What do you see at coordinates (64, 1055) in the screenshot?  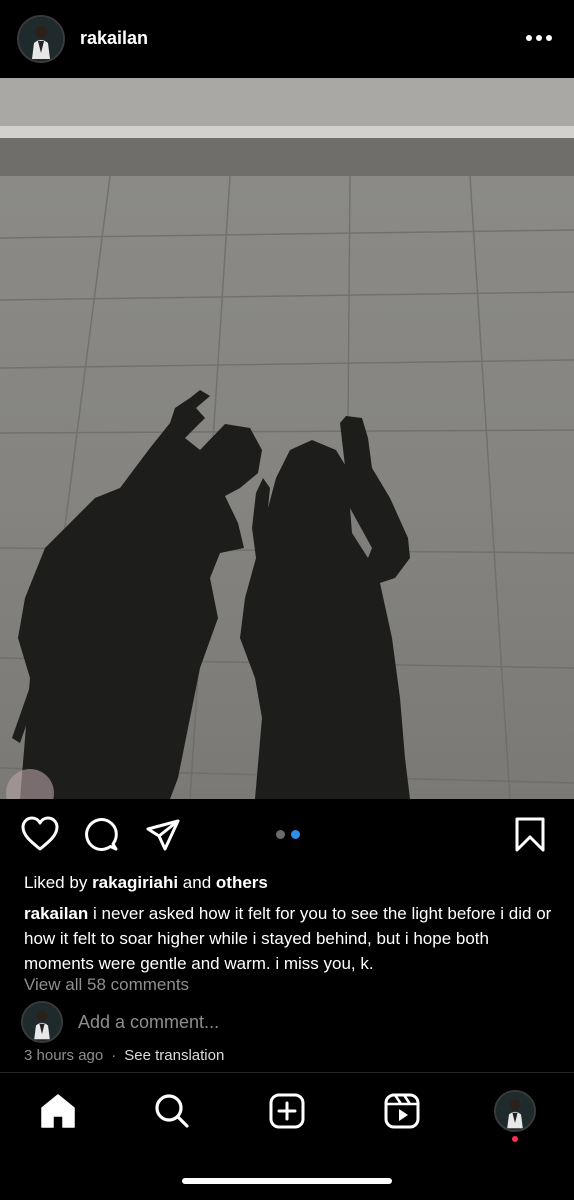 I see `post-timestamp: 3 hours ago` at bounding box center [64, 1055].